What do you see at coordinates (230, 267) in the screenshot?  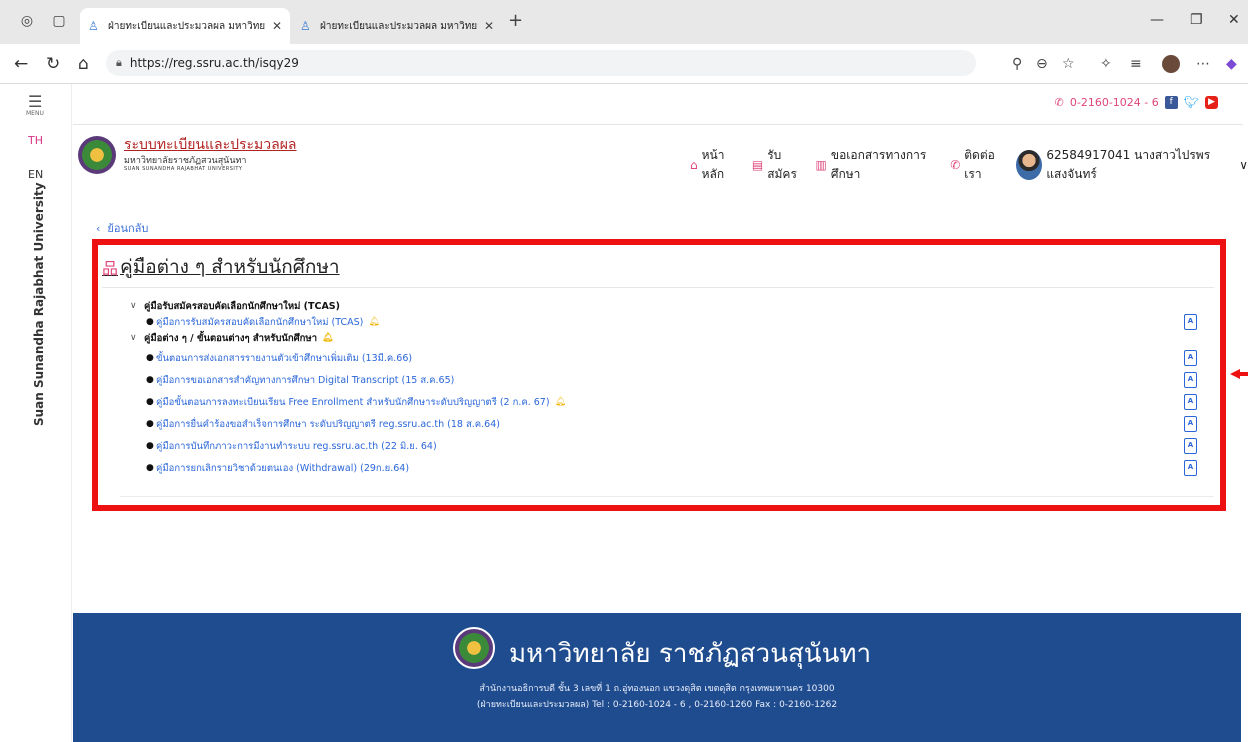 I see `manuals-title-text: คู่มือต่าง ๆ สำหรับนักศึกษา` at bounding box center [230, 267].